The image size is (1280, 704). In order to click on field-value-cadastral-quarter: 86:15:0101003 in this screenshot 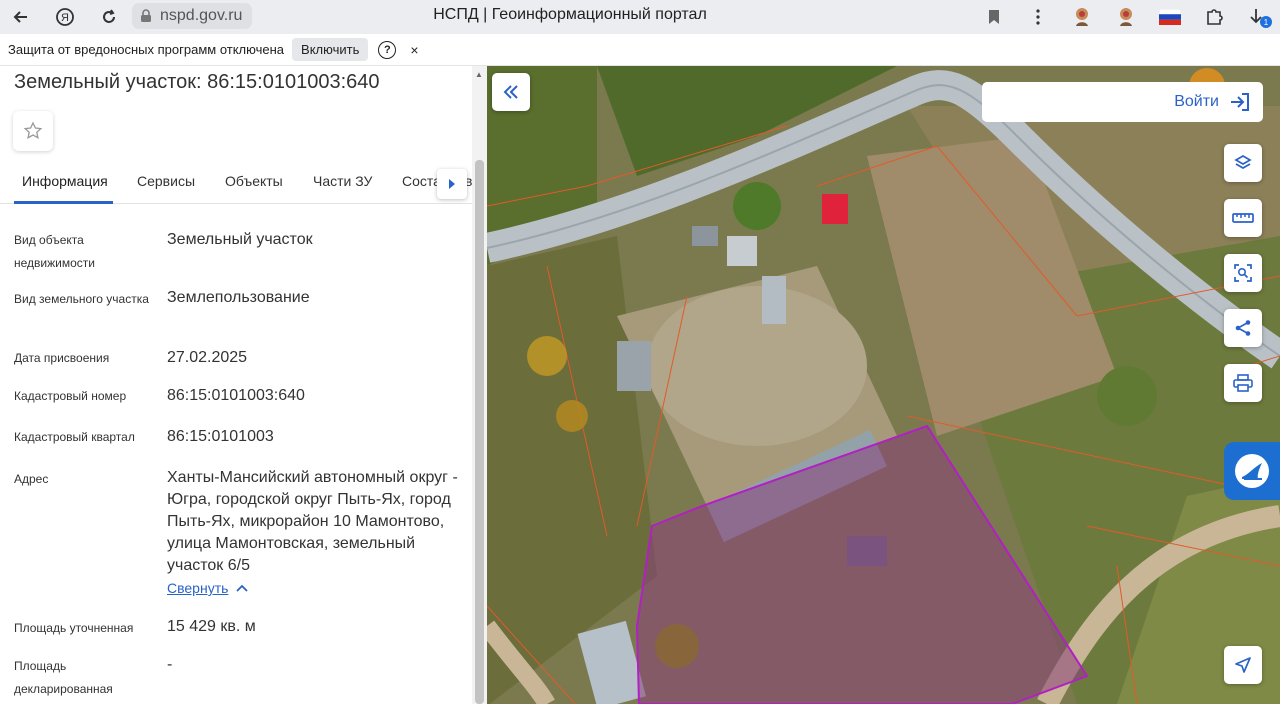, I will do `click(220, 436)`.